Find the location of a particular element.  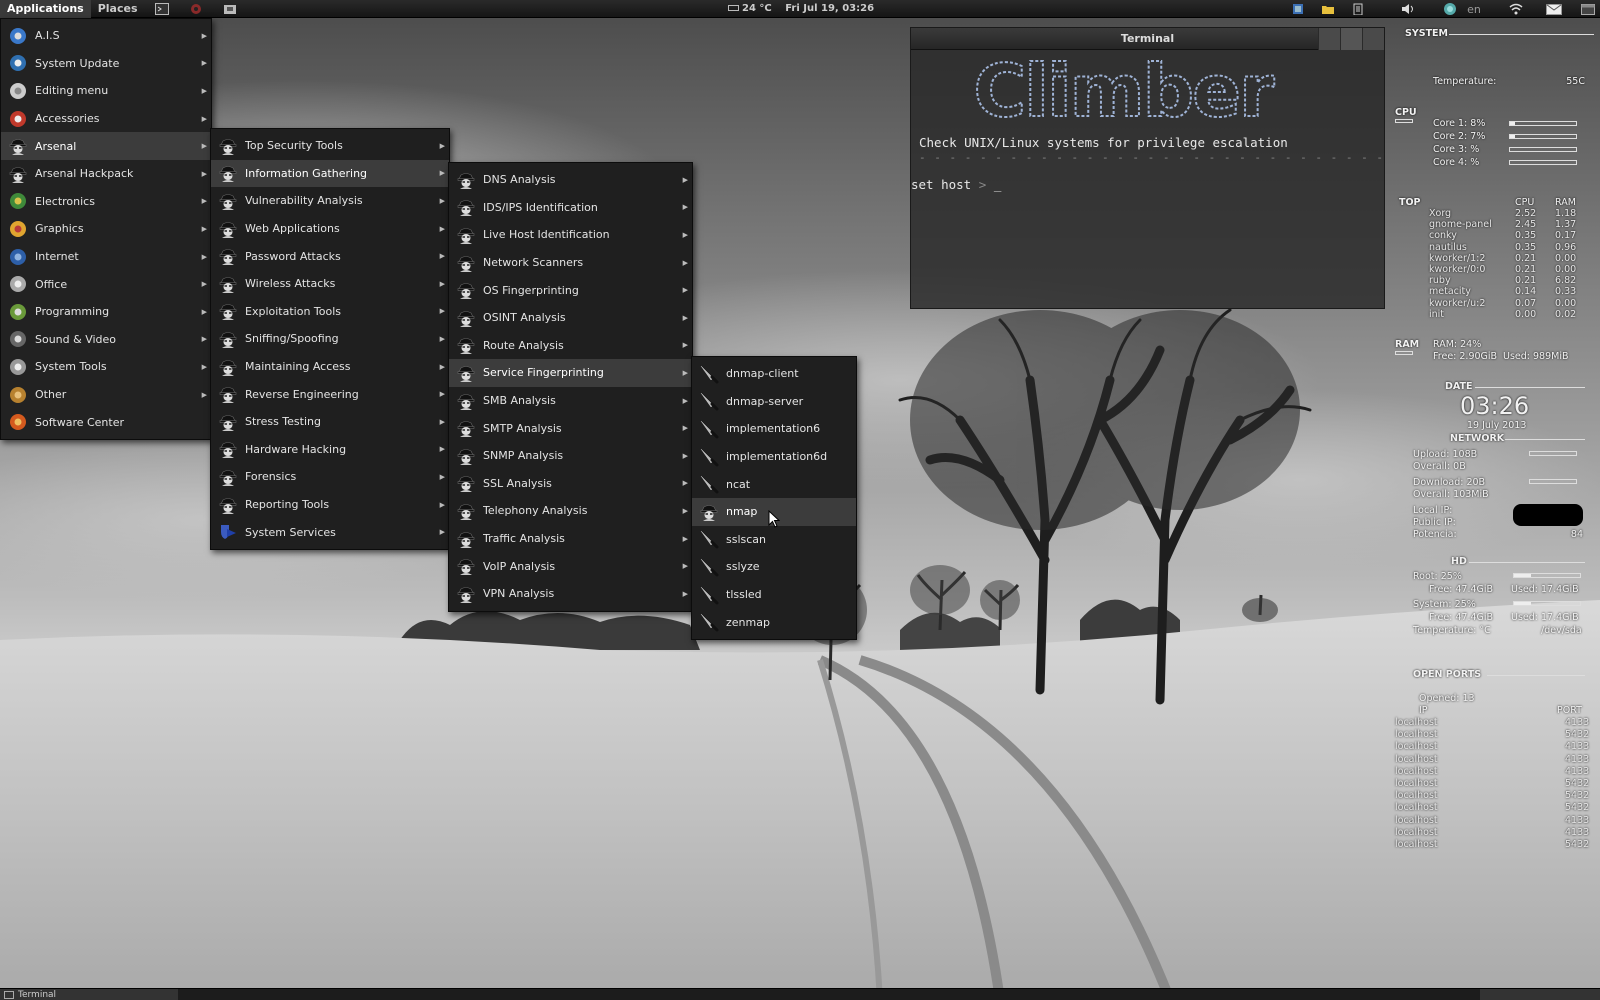

panel-clock-area: 24 °C Fri Jul 19, 03:26 is located at coordinates (806, 9).